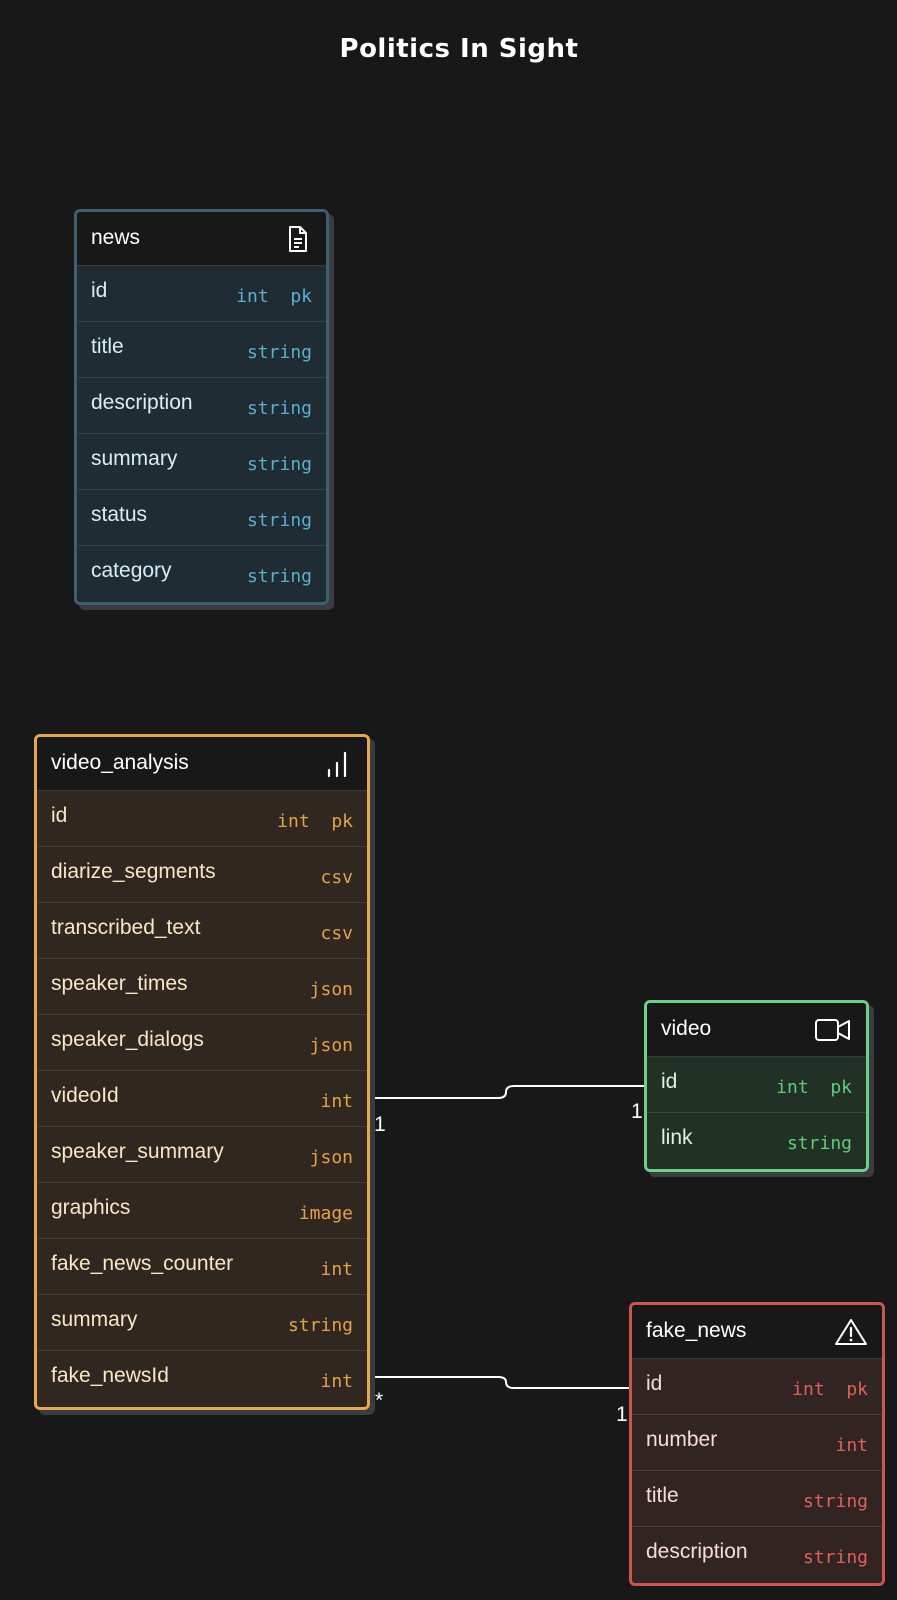  Describe the element at coordinates (91, 1207) in the screenshot. I see `column-name: graphics` at that location.